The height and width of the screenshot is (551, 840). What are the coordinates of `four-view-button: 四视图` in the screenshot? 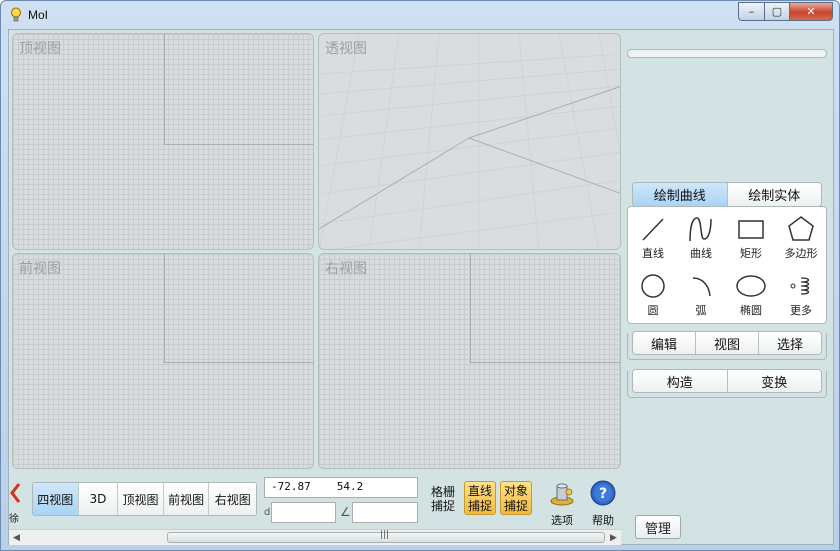 It's located at (56, 499).